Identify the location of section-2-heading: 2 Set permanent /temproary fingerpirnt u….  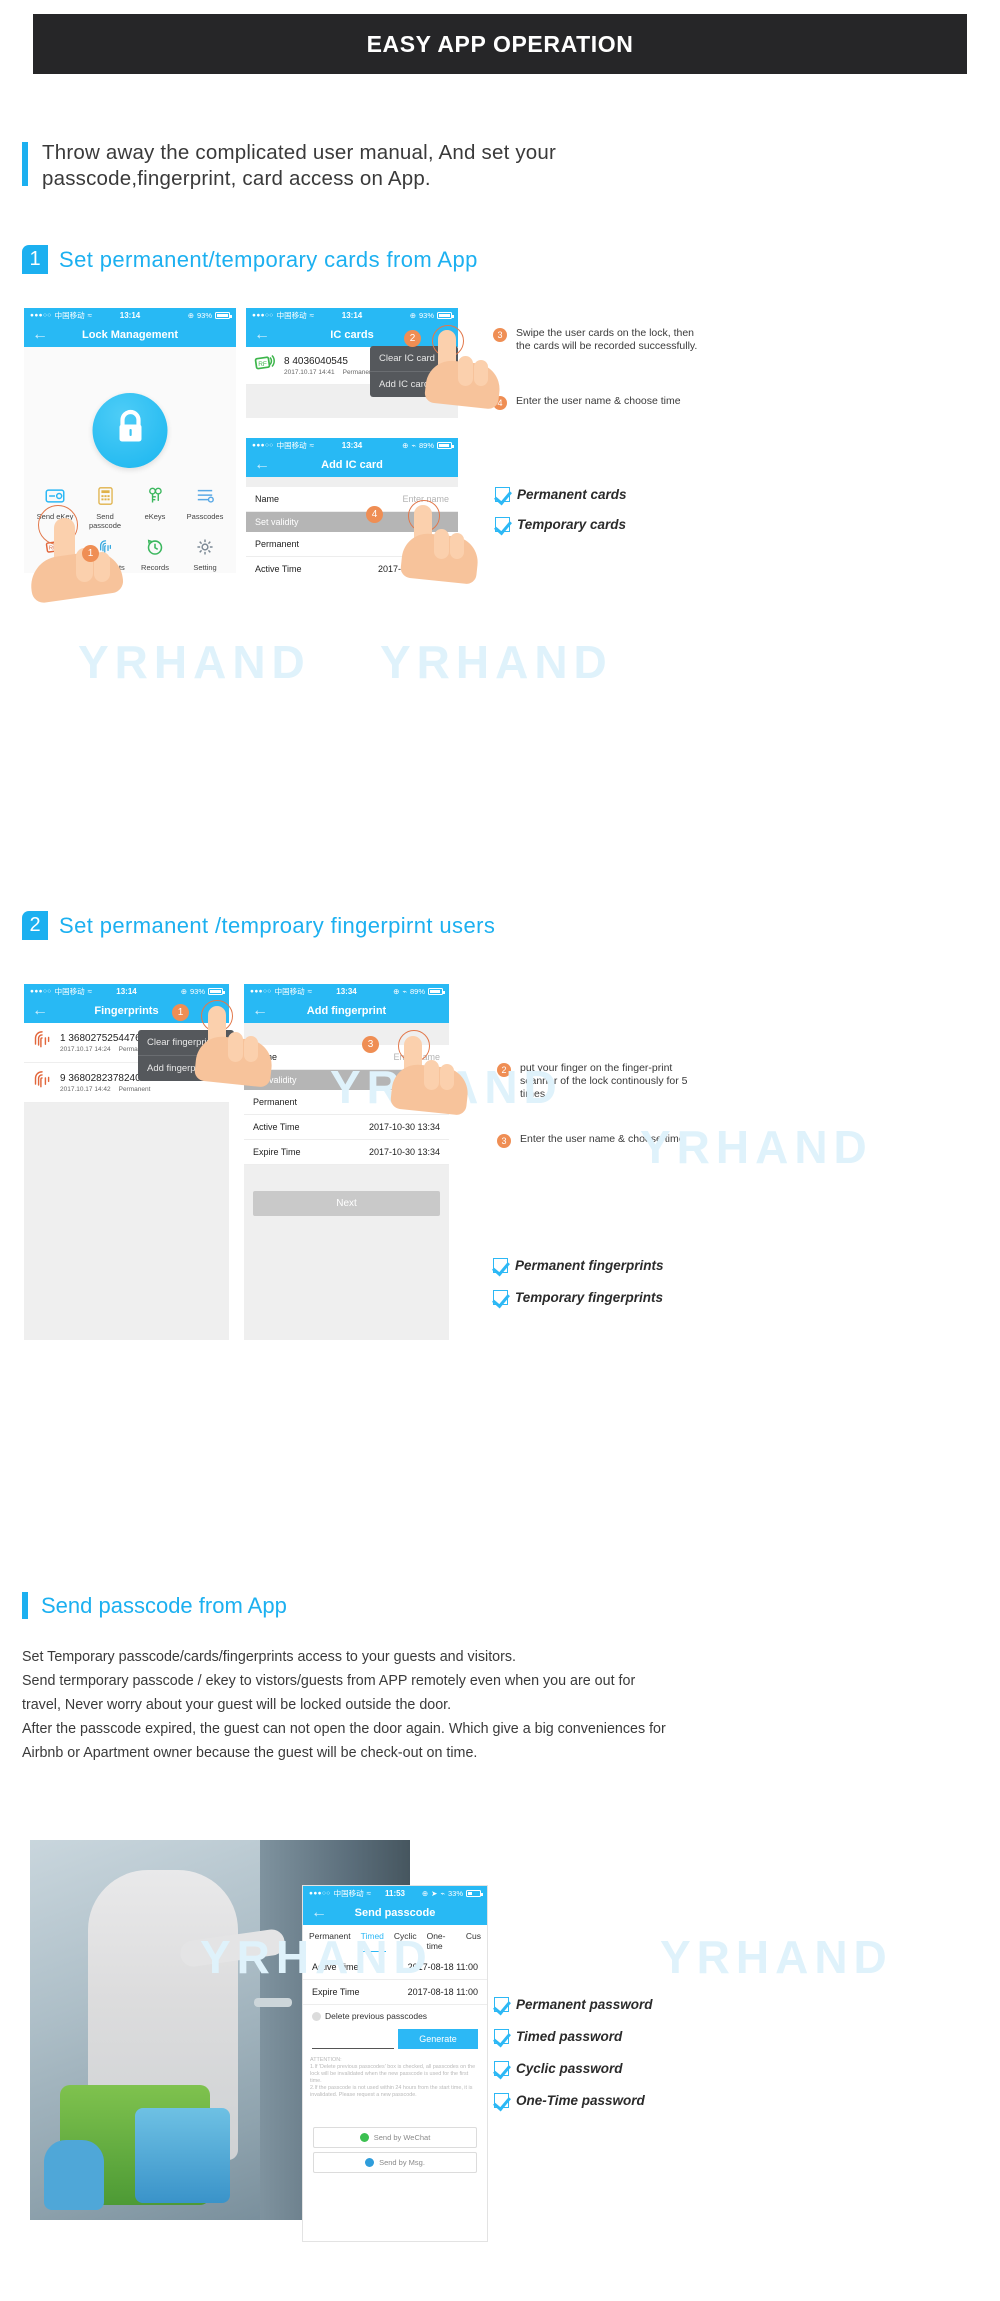
(258, 925).